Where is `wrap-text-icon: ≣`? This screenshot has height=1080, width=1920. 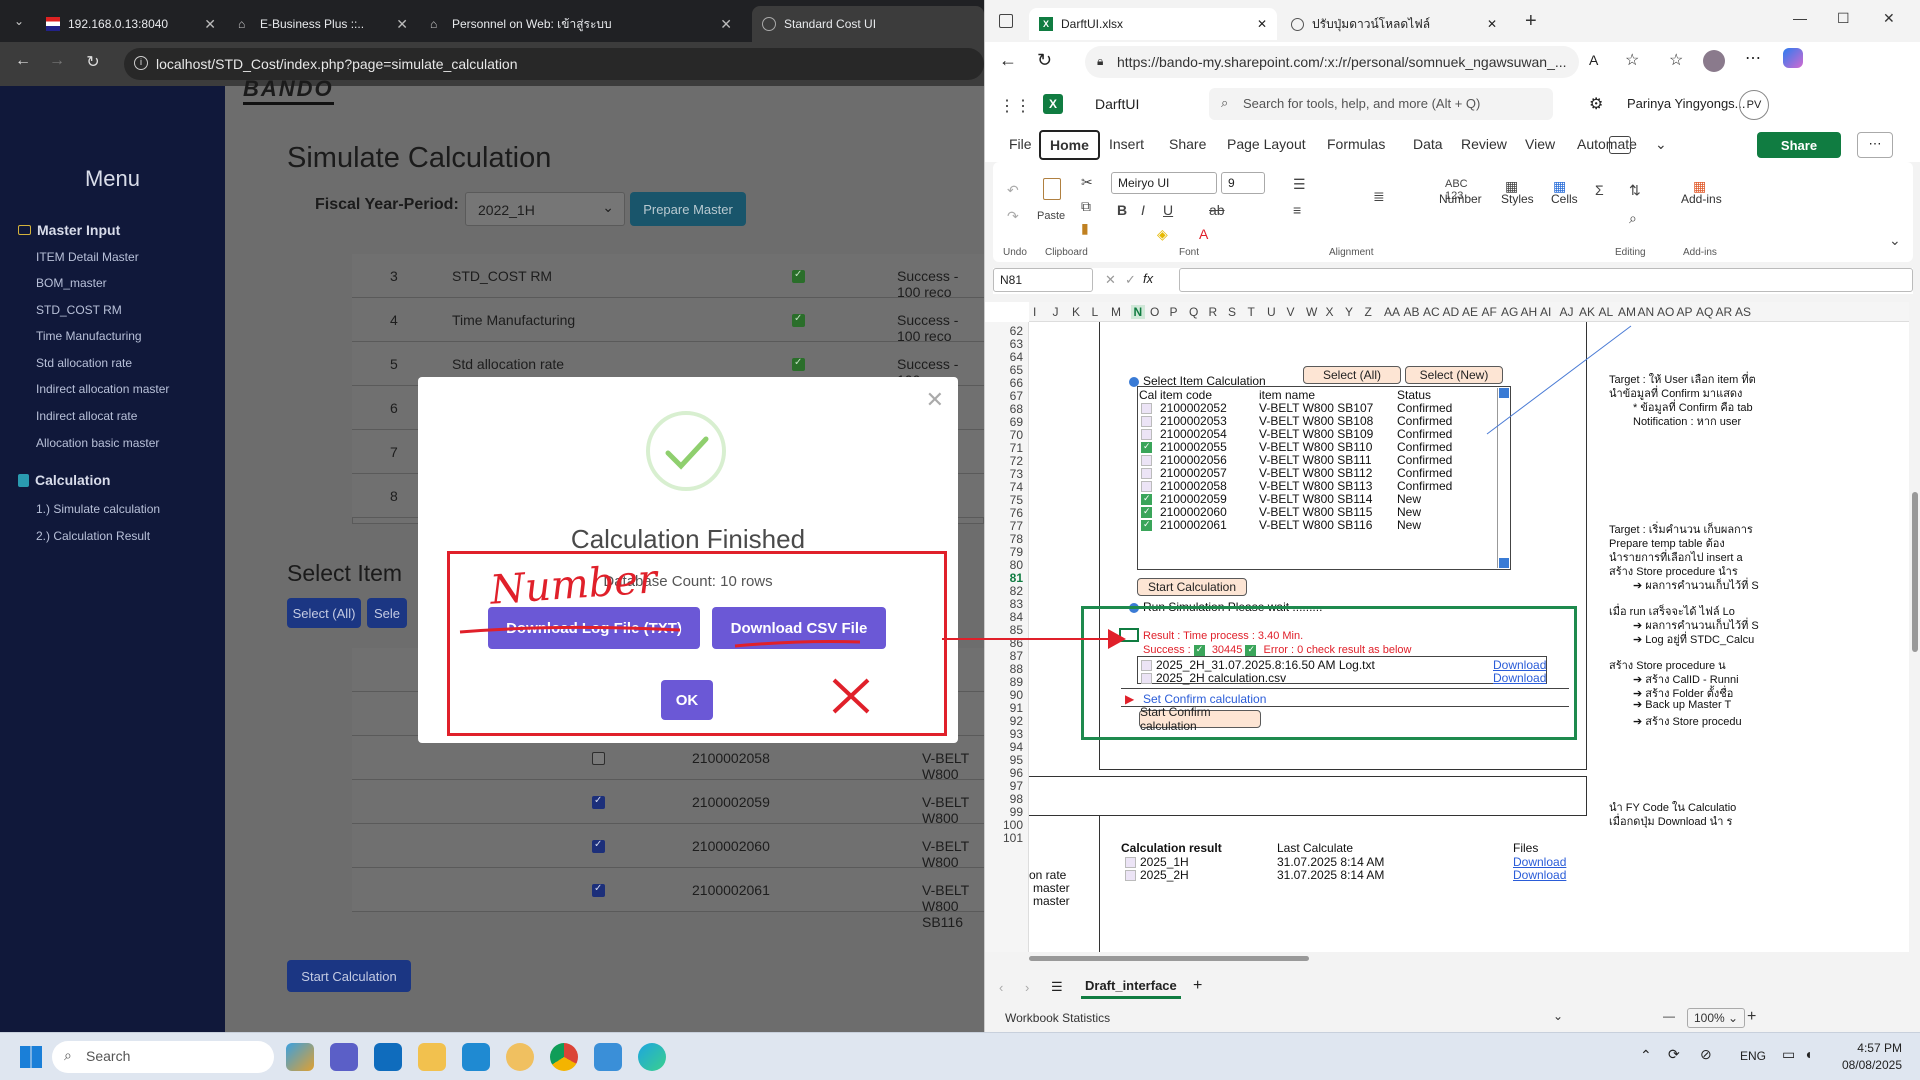
wrap-text-icon: ≣ is located at coordinates (1379, 196).